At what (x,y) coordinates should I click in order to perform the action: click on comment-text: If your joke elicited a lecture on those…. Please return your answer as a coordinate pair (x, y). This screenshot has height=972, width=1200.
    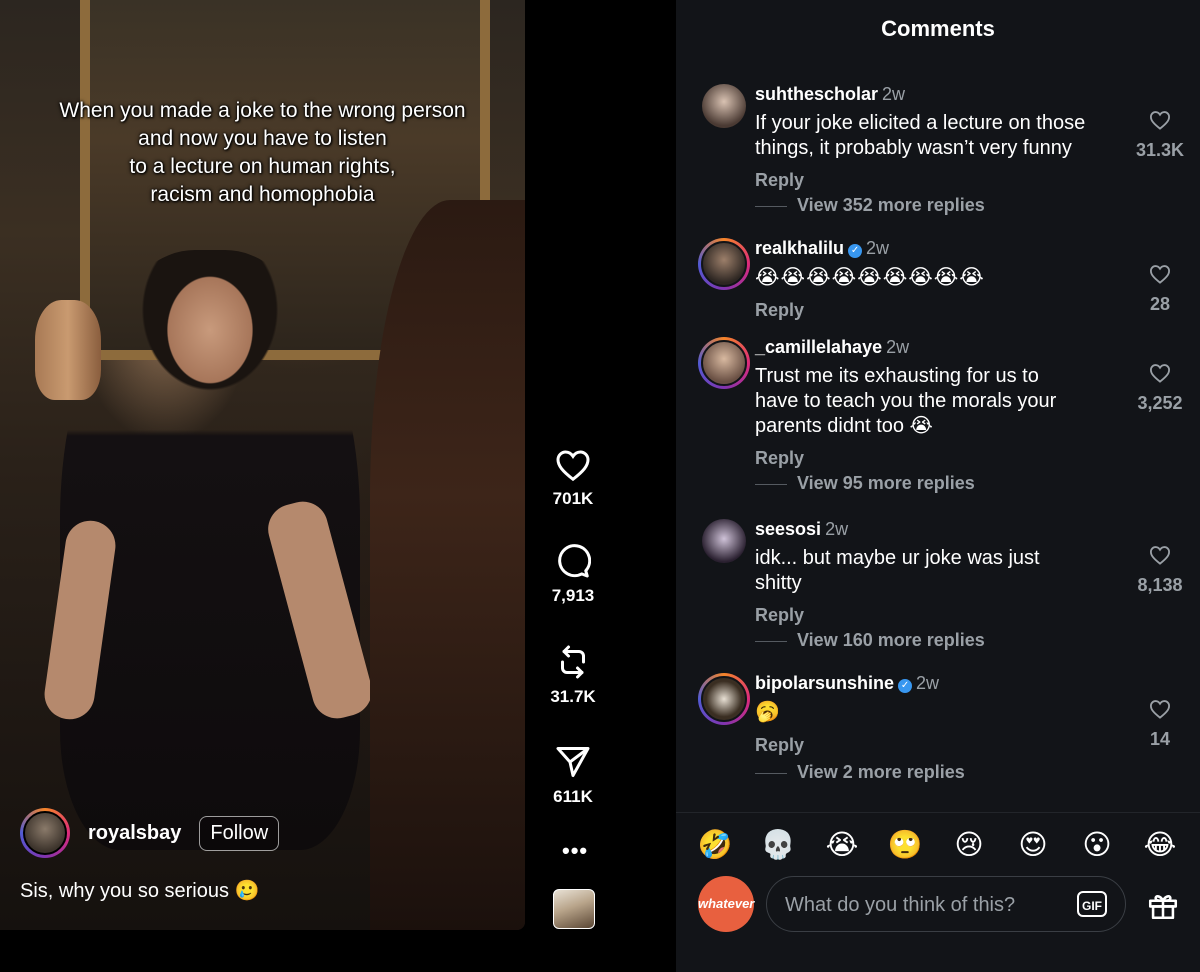
    Looking at the image, I should click on (920, 135).